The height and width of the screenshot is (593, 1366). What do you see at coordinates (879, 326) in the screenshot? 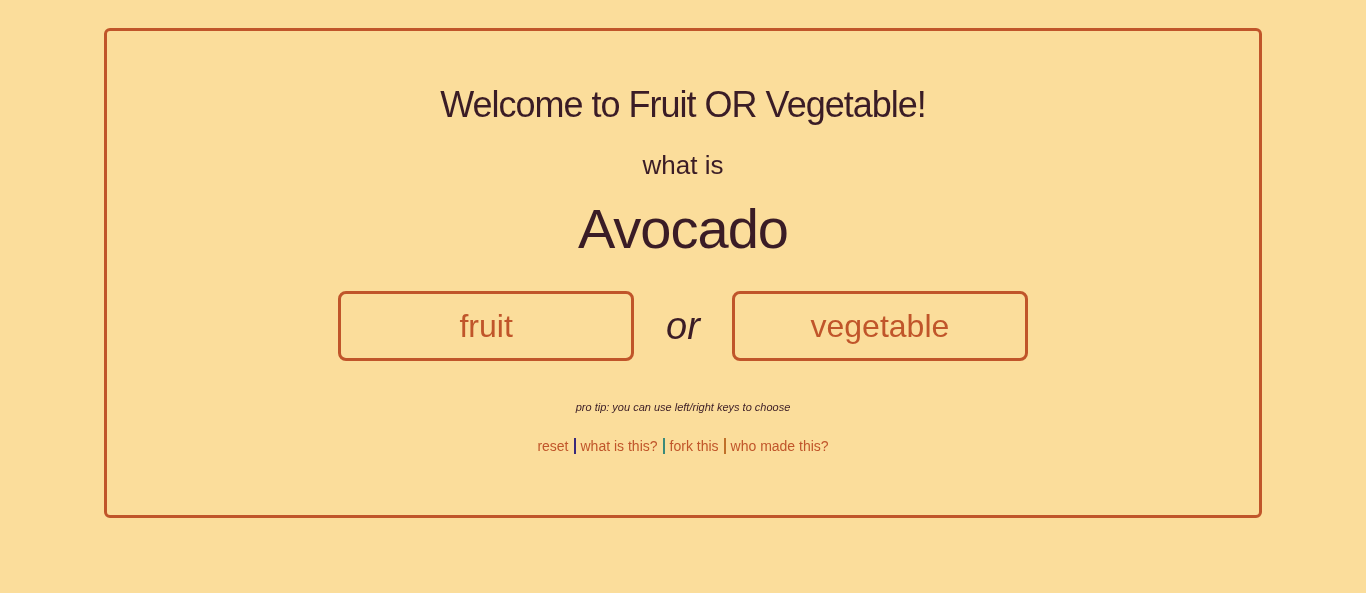
I see `choice-button: vegetable` at bounding box center [879, 326].